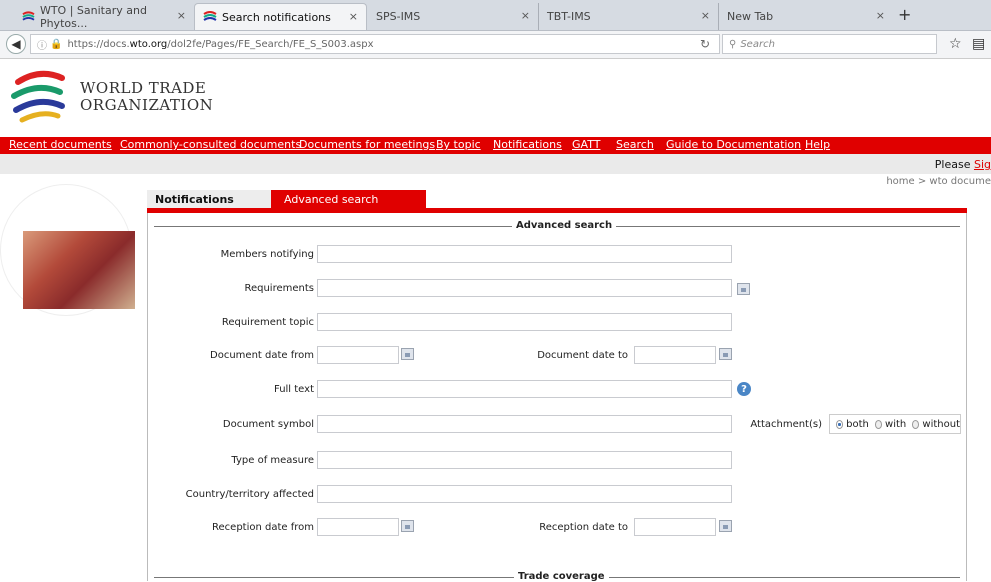 This screenshot has height=582, width=991. Describe the element at coordinates (829, 44) in the screenshot. I see `browser-search-input: ⚲ Search` at that location.